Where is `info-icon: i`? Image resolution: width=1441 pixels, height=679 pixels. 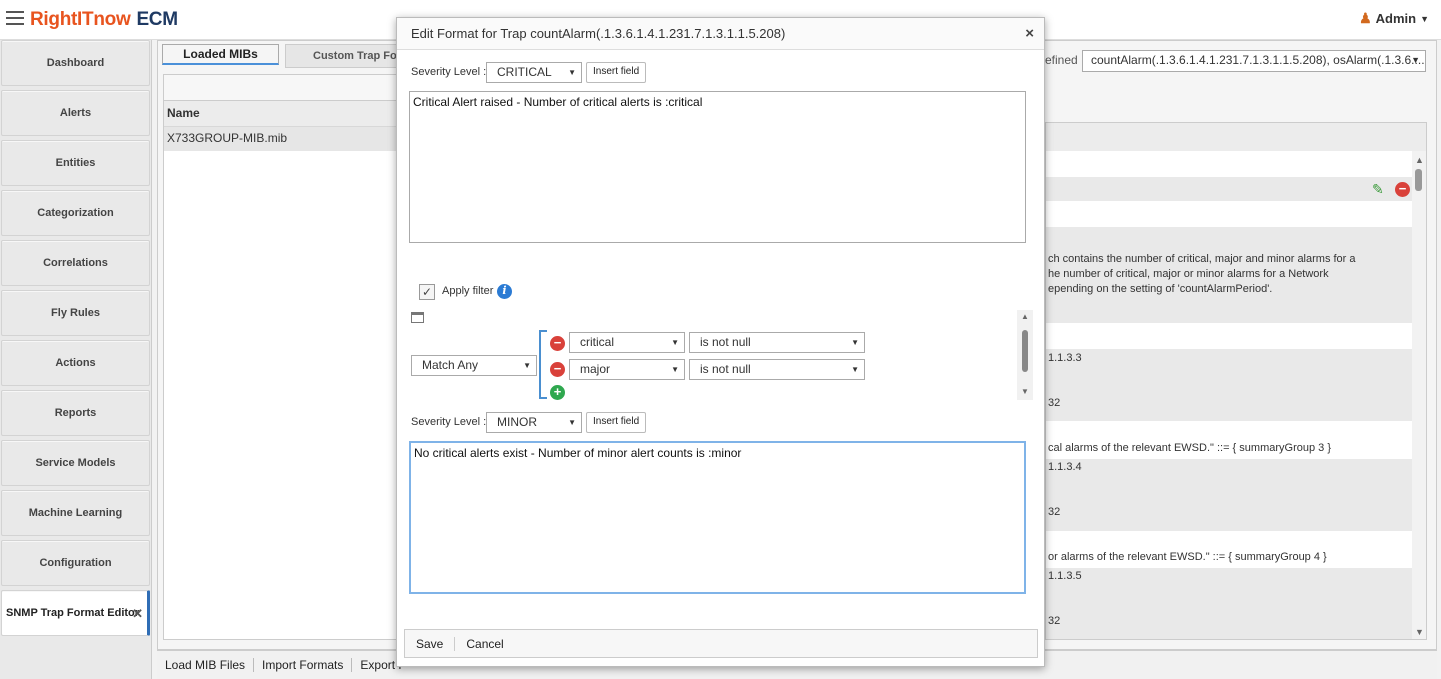
info-icon: i is located at coordinates (504, 291).